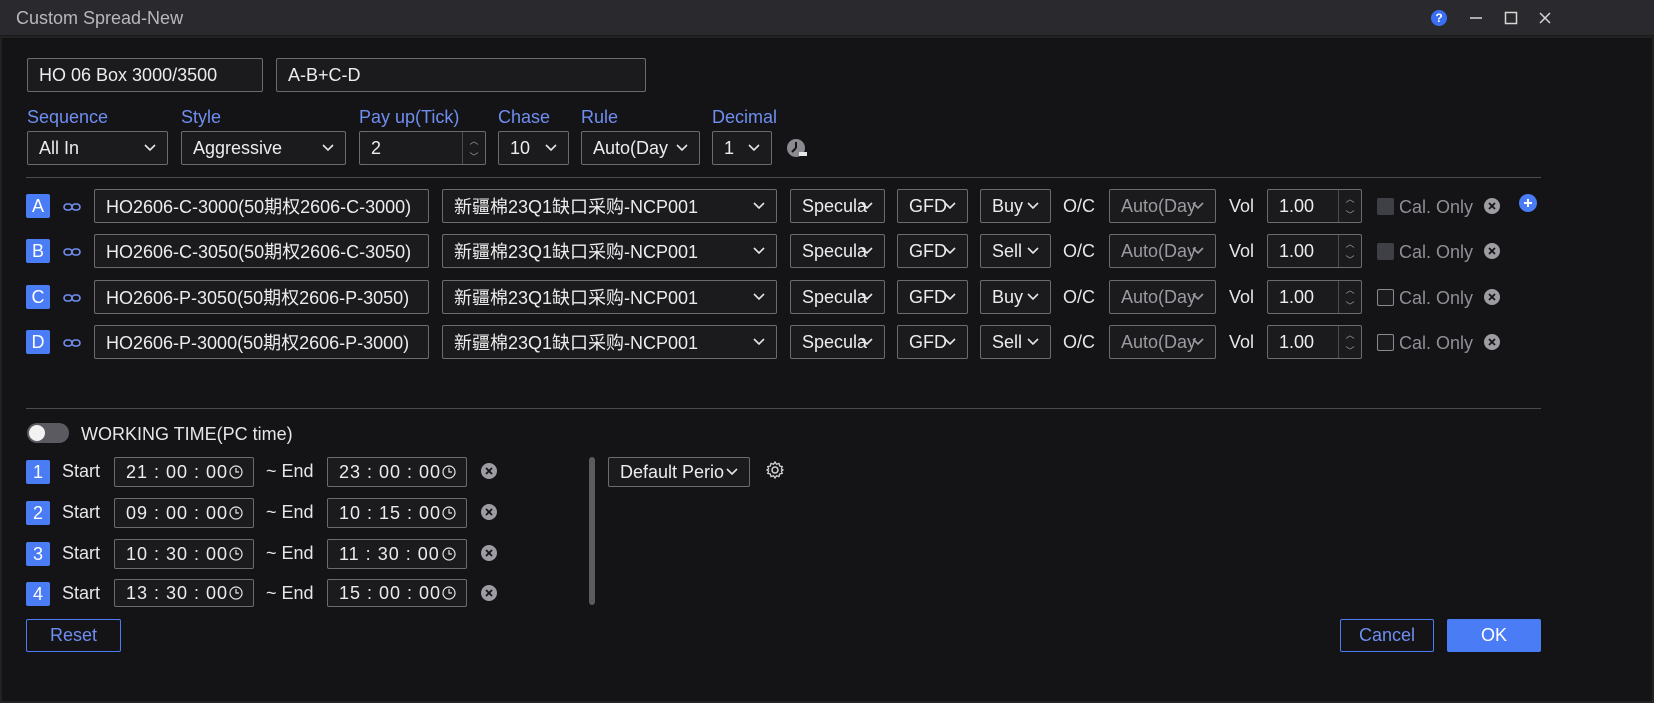 Image resolution: width=1654 pixels, height=703 pixels. I want to click on leg-d-vol-stepper: 1.00 ︿ ﹀, so click(1314, 342).